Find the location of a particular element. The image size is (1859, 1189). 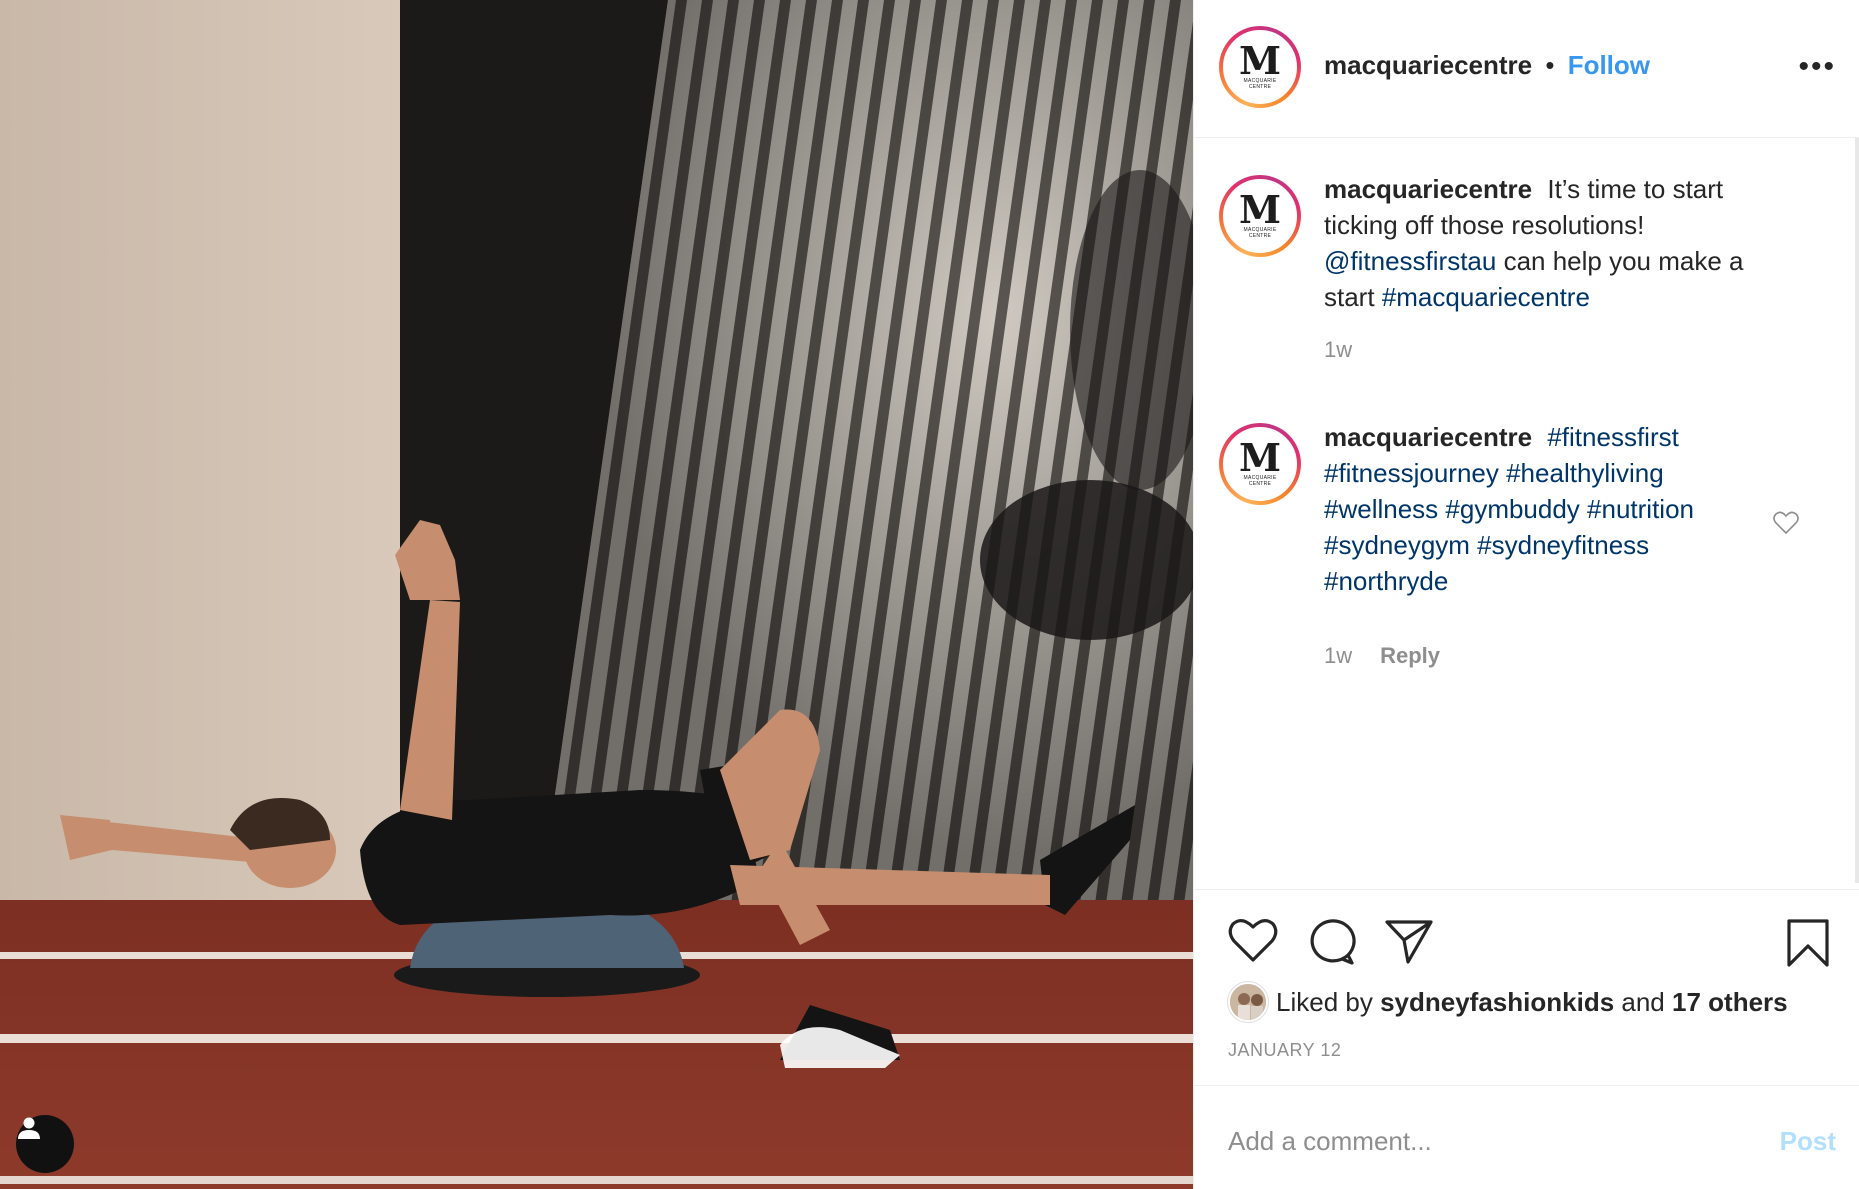

share-button is located at coordinates (1409, 943).